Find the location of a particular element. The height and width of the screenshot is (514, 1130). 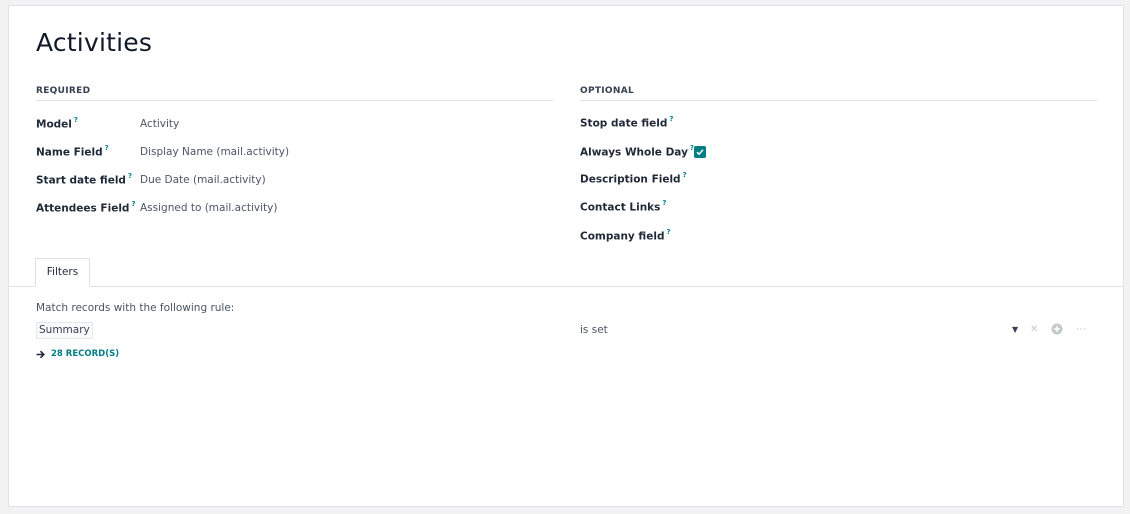

group-heading-optional: OPTIONAL is located at coordinates (607, 91).